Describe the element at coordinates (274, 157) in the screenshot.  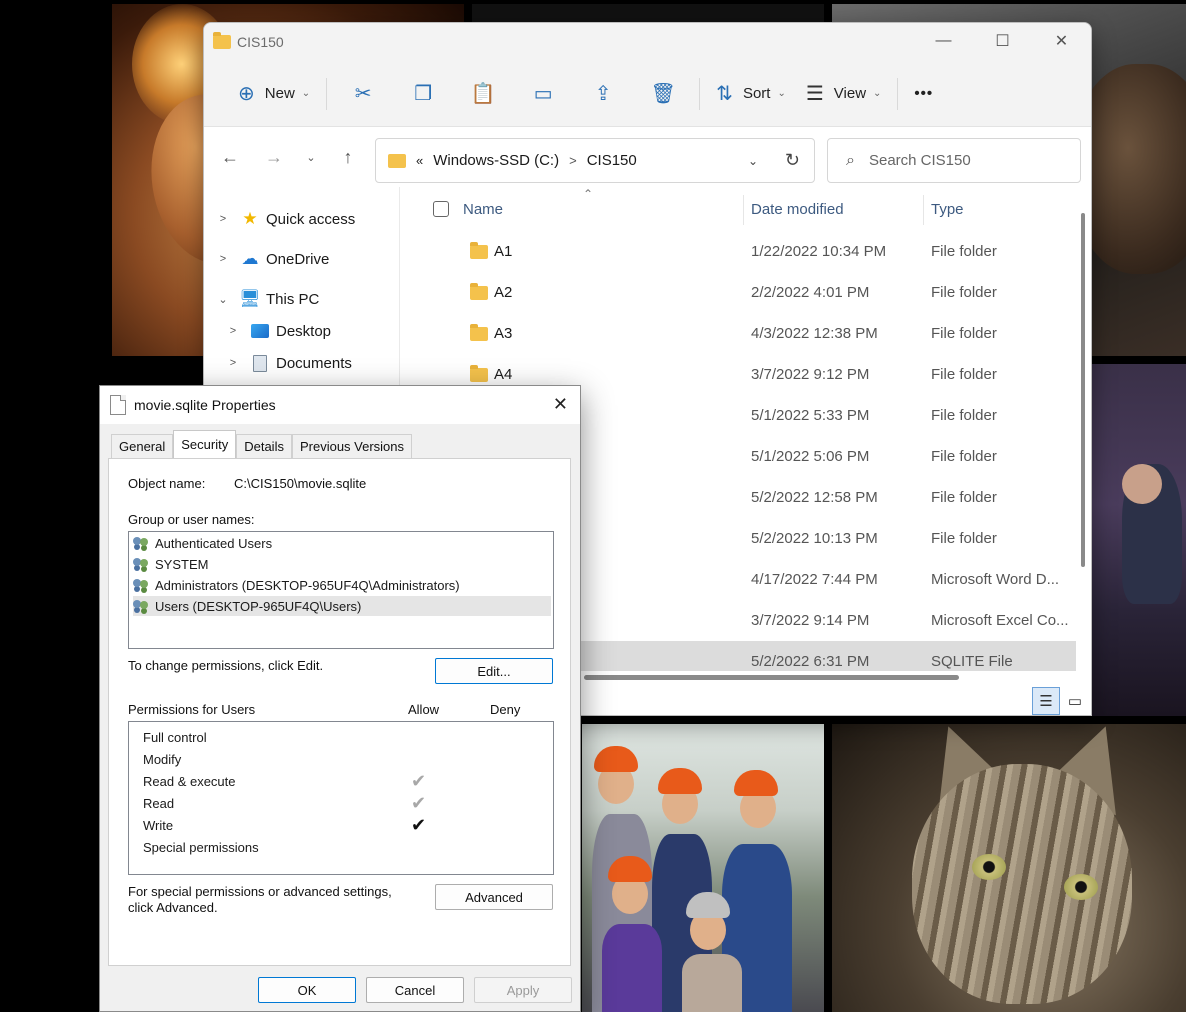
I see `forward-arrow-icon: →` at that location.